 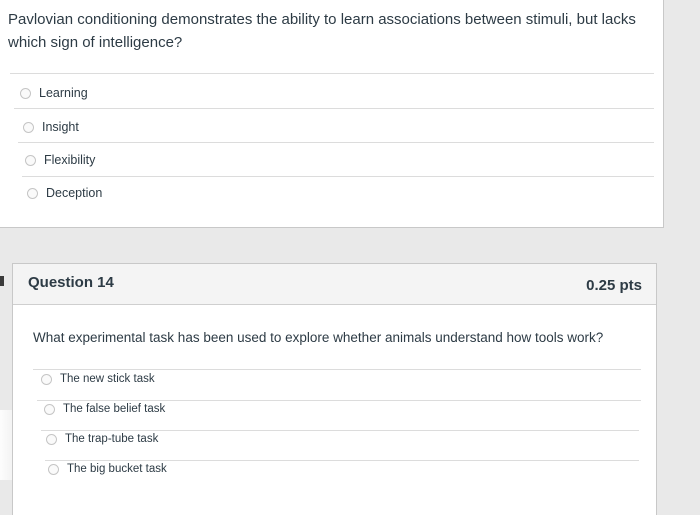 What do you see at coordinates (114, 409) in the screenshot?
I see `answer-label: The false belief task` at bounding box center [114, 409].